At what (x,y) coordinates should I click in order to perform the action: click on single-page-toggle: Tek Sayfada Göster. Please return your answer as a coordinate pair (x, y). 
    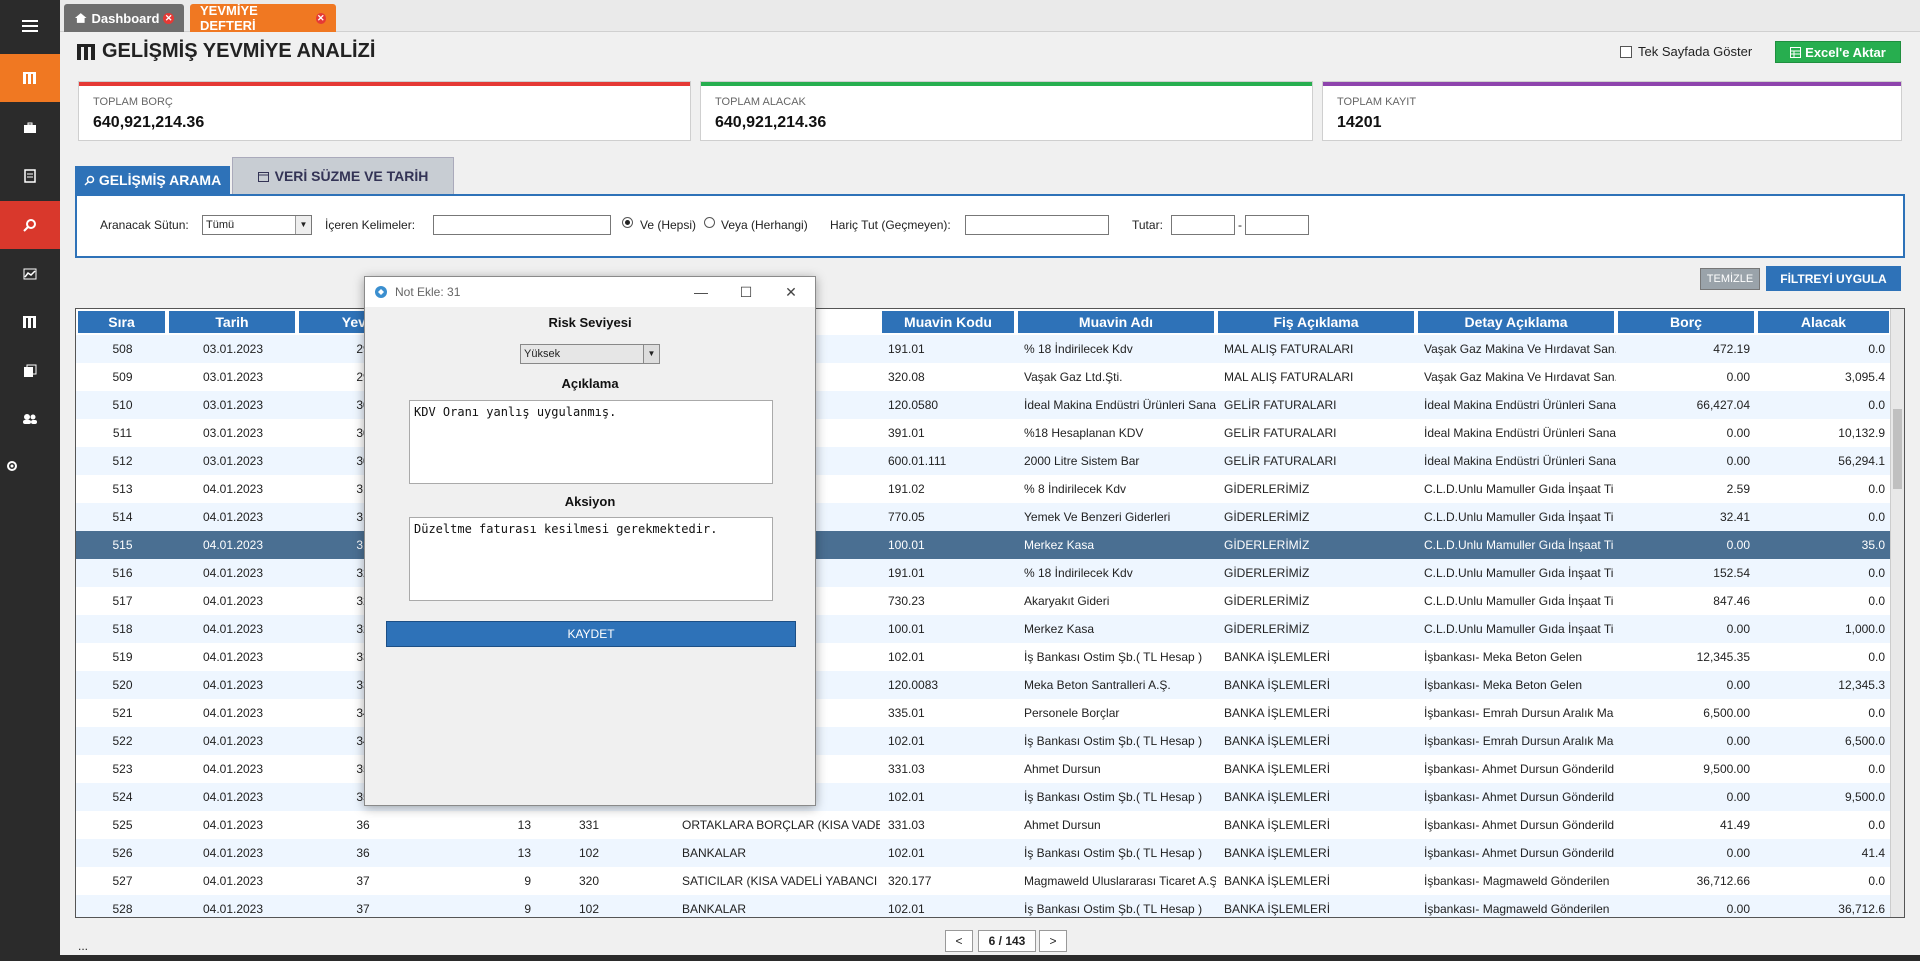
    Looking at the image, I should click on (1686, 51).